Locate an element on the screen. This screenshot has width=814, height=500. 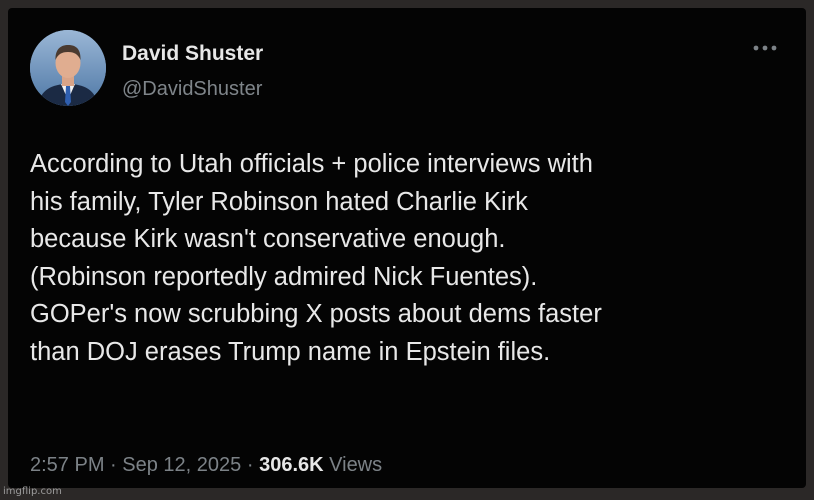
tweet-meta: 2:57 PM · Sep 12, 2025 · 306.6K Views is located at coordinates (206, 465).